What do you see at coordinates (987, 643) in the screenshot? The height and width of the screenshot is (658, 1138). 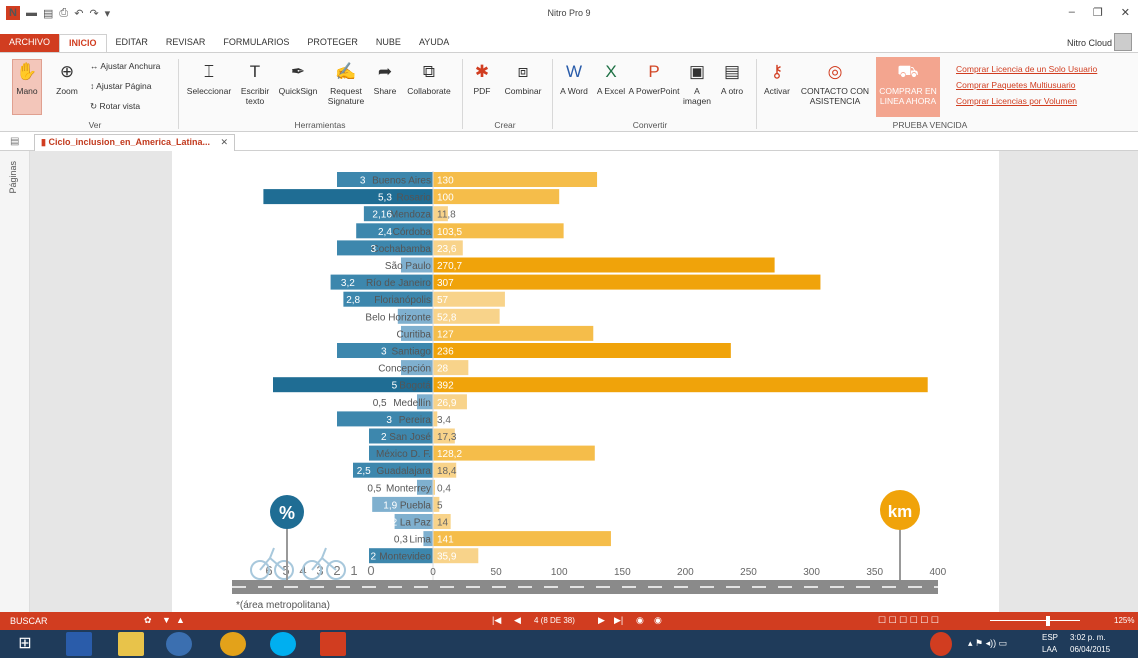 I see `tray-icons: ▴ ⚑ ◂)) ▭` at bounding box center [987, 643].